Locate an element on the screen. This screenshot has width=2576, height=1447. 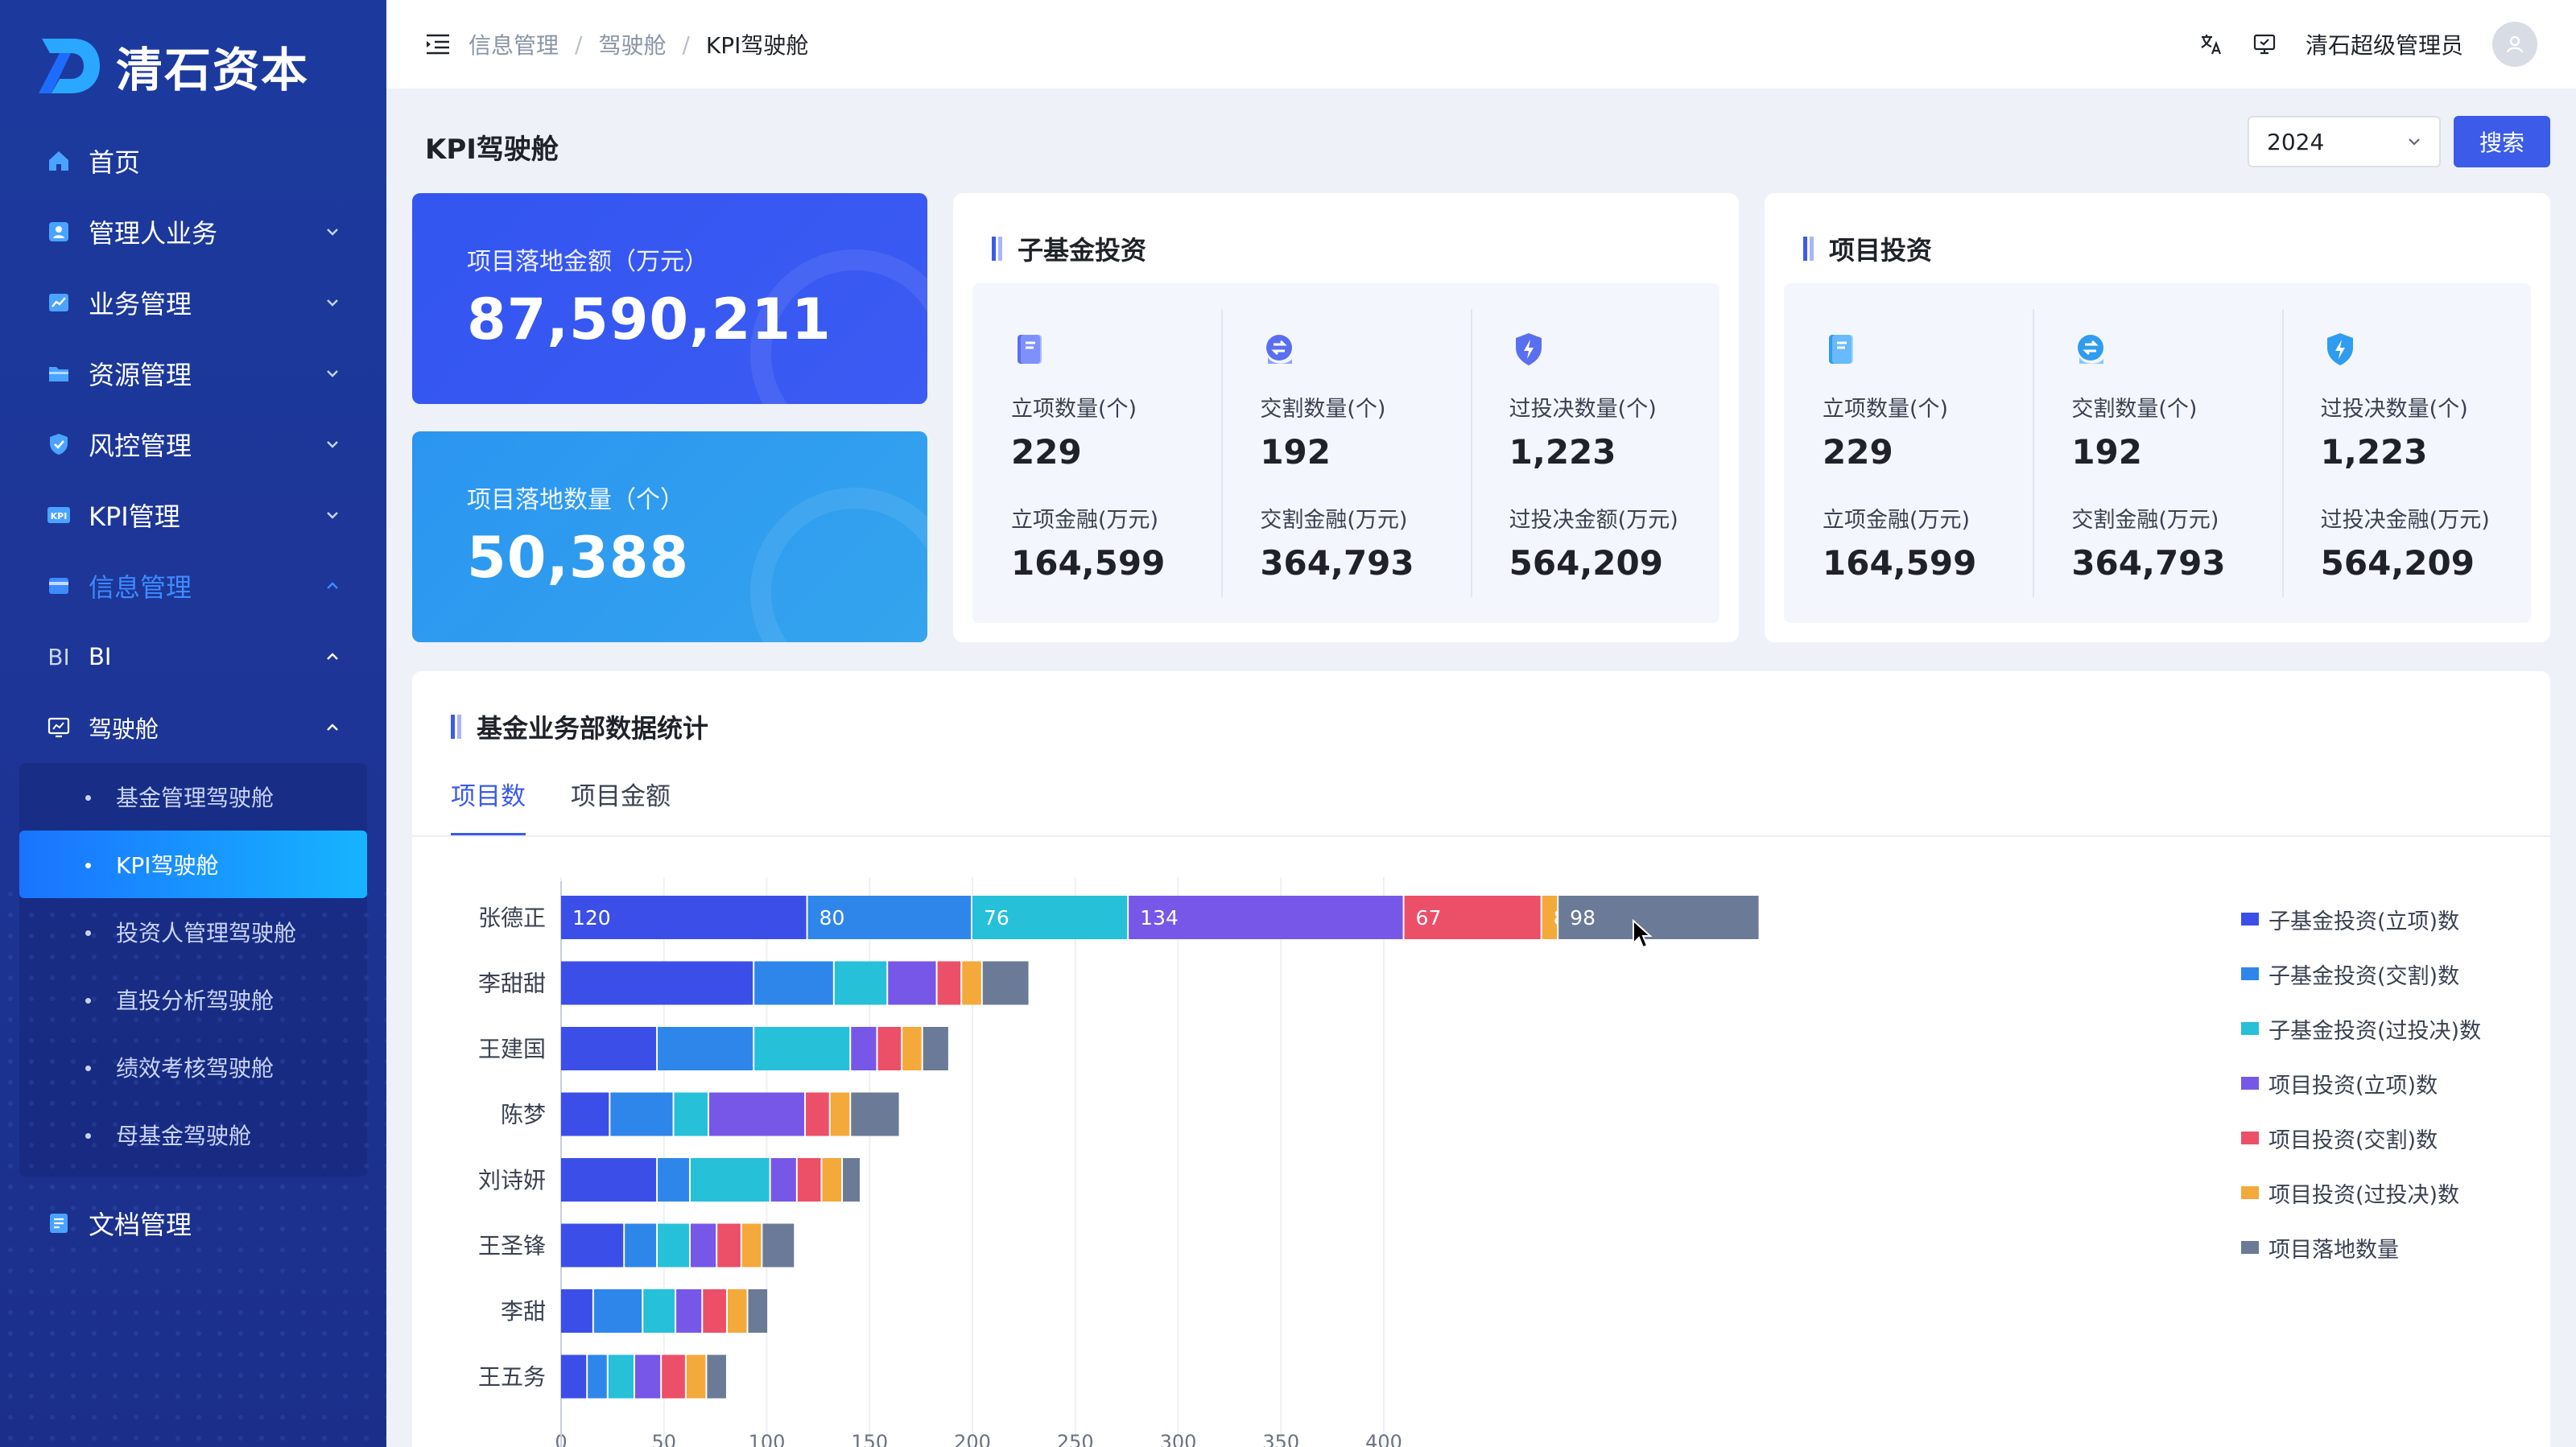
submenu-kpi-dashboard: KPI驾驶舱 is located at coordinates (193, 865).